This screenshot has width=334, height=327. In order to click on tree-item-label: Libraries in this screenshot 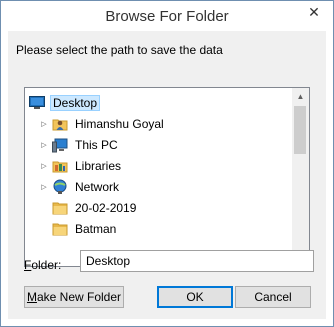, I will do `click(98, 166)`.